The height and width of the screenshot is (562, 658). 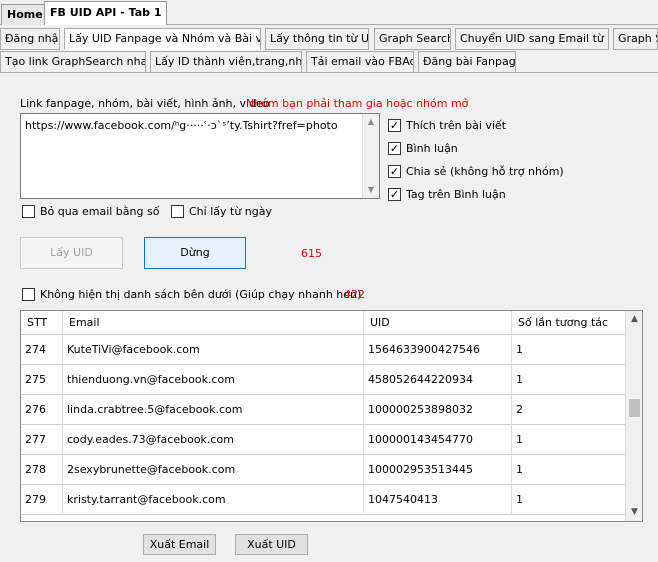 What do you see at coordinates (370, 156) in the screenshot?
I see `link-input-scrollbar: ▲ ▼` at bounding box center [370, 156].